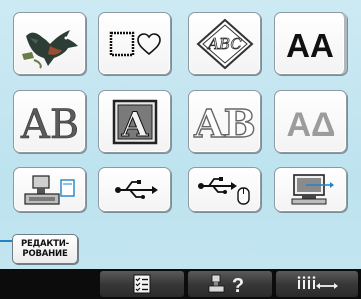 The image size is (361, 299). What do you see at coordinates (134, 125) in the screenshot?
I see `svg-text: A` at bounding box center [134, 125].